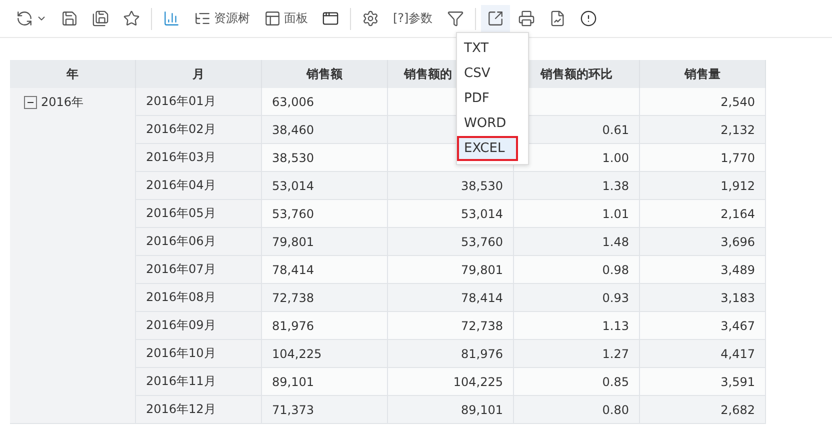  Describe the element at coordinates (577, 382) in the screenshot. I see `table-cell: 0.85` at that location.